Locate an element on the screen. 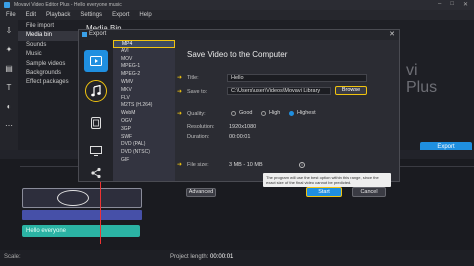 Image resolution: width=474 pixels, height=266 pixels. menu-settings: Settings is located at coordinates (91, 15).